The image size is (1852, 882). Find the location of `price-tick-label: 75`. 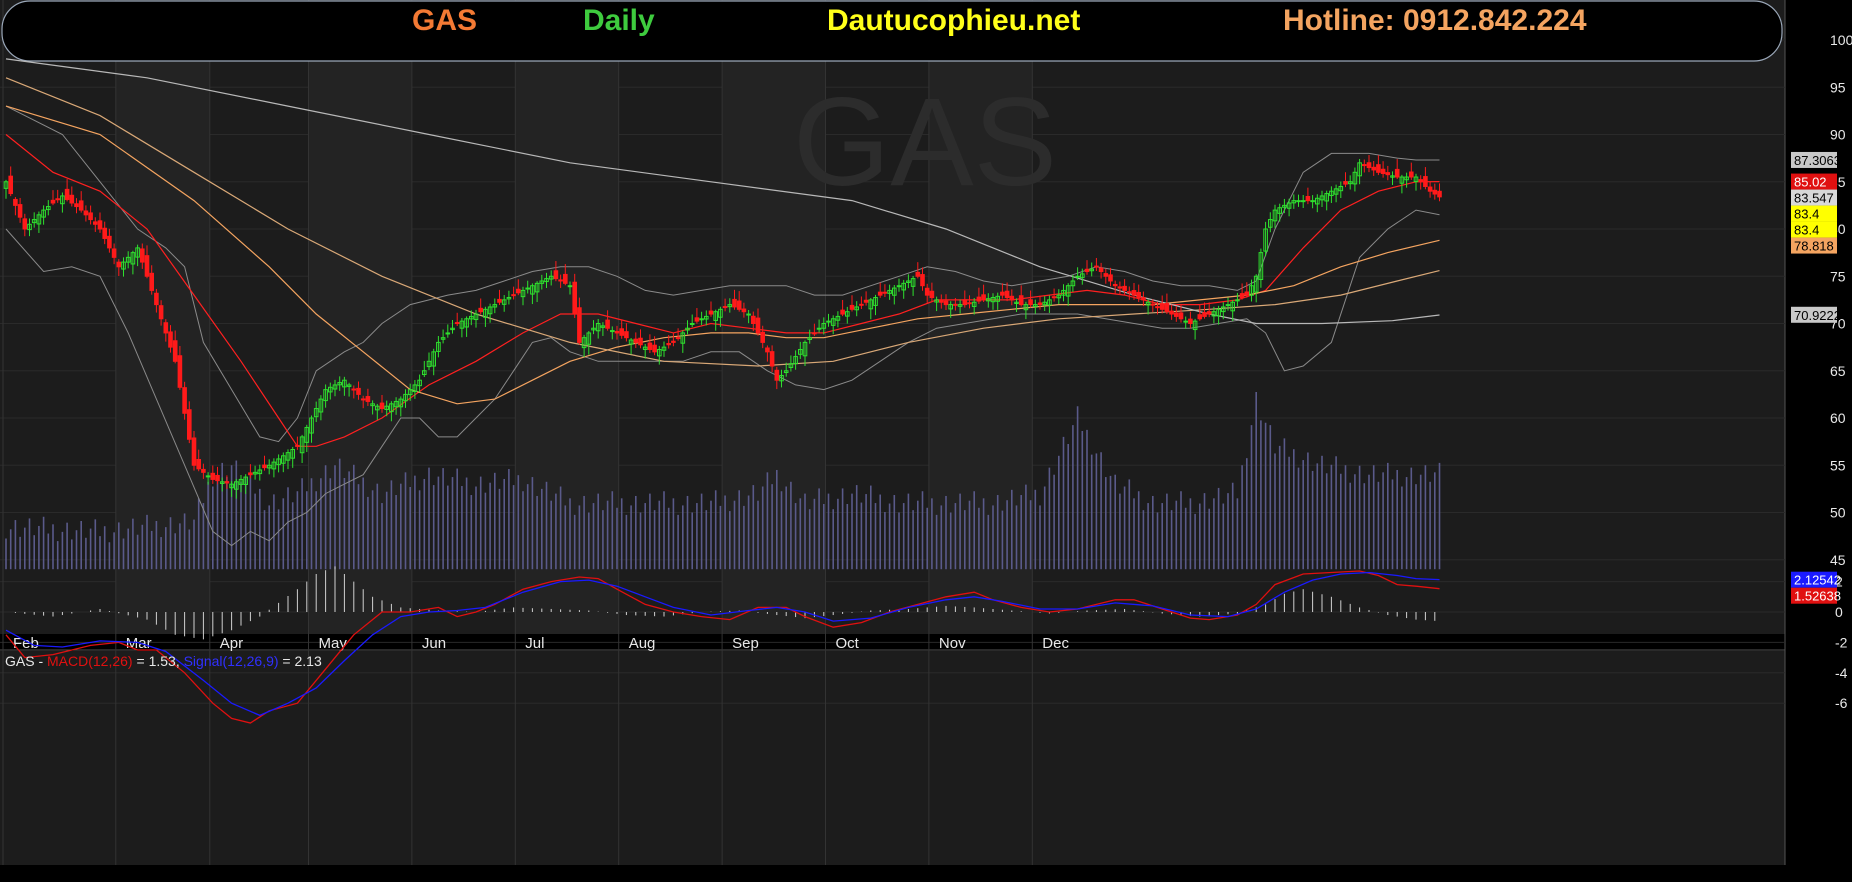

price-tick-label: 75 is located at coordinates (1838, 276).